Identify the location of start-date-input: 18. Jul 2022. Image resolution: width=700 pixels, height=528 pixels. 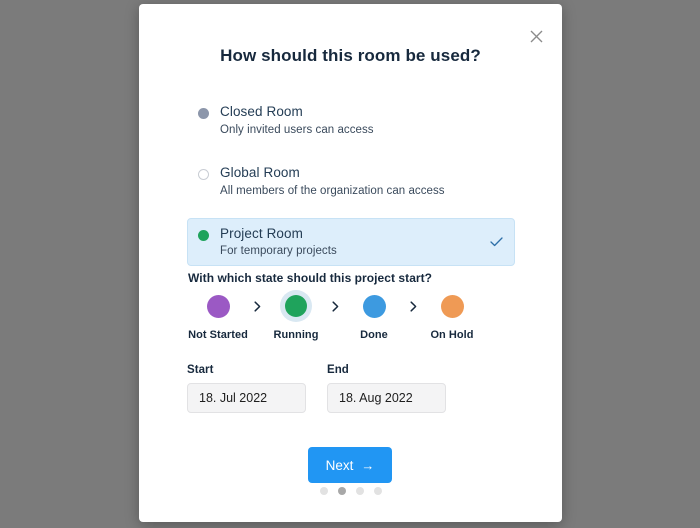
(246, 398).